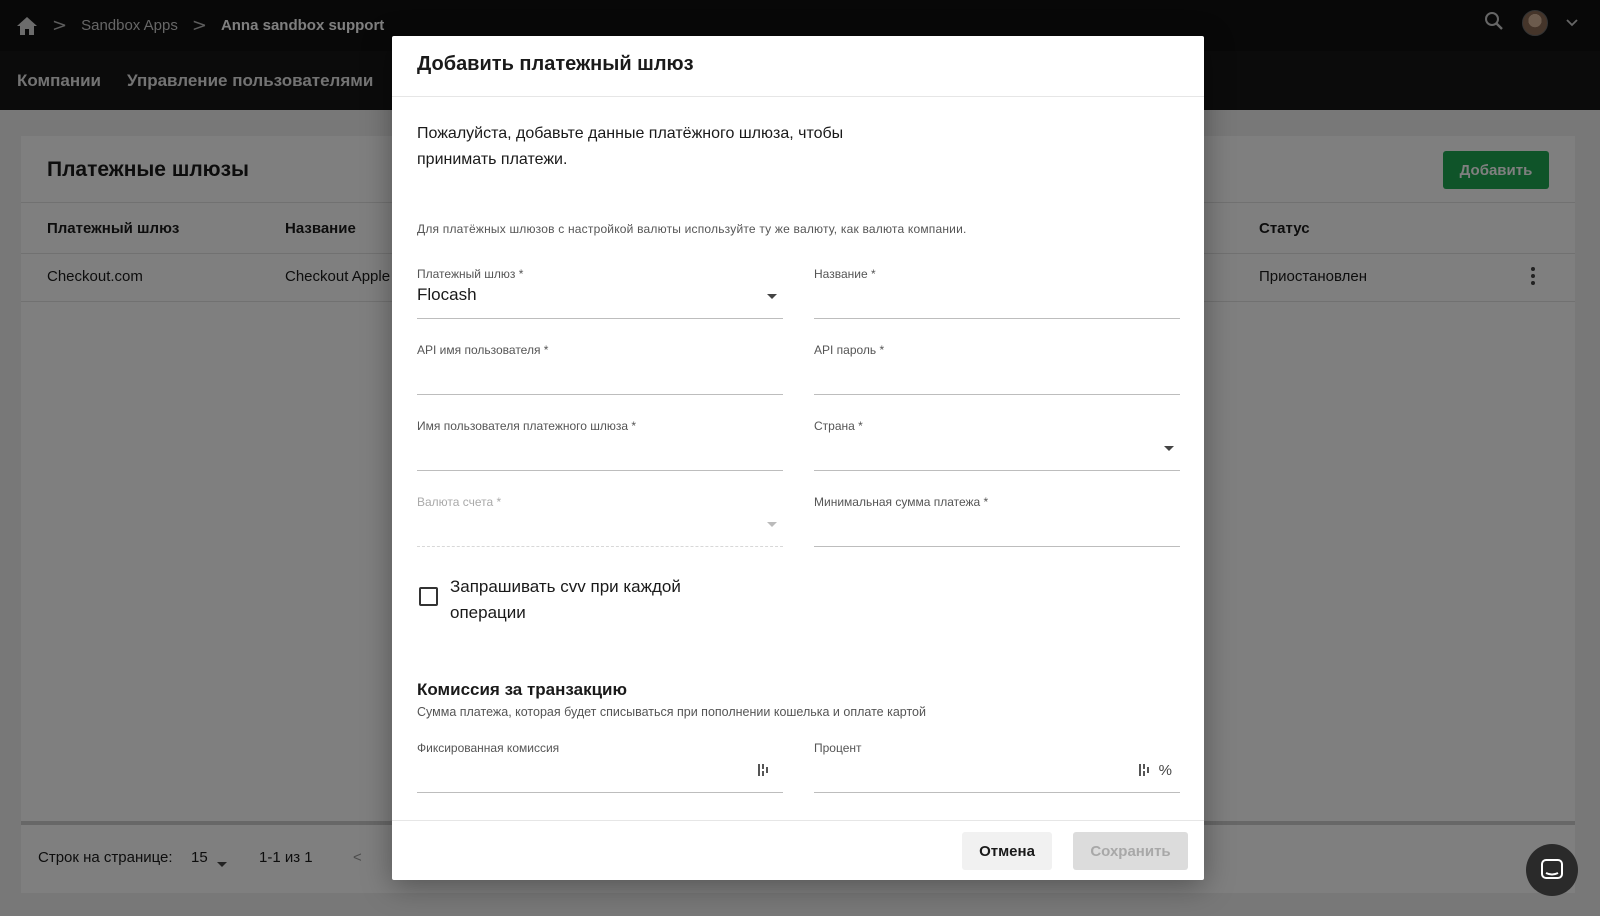 The width and height of the screenshot is (1600, 916). I want to click on country-label: Страна *, so click(838, 426).